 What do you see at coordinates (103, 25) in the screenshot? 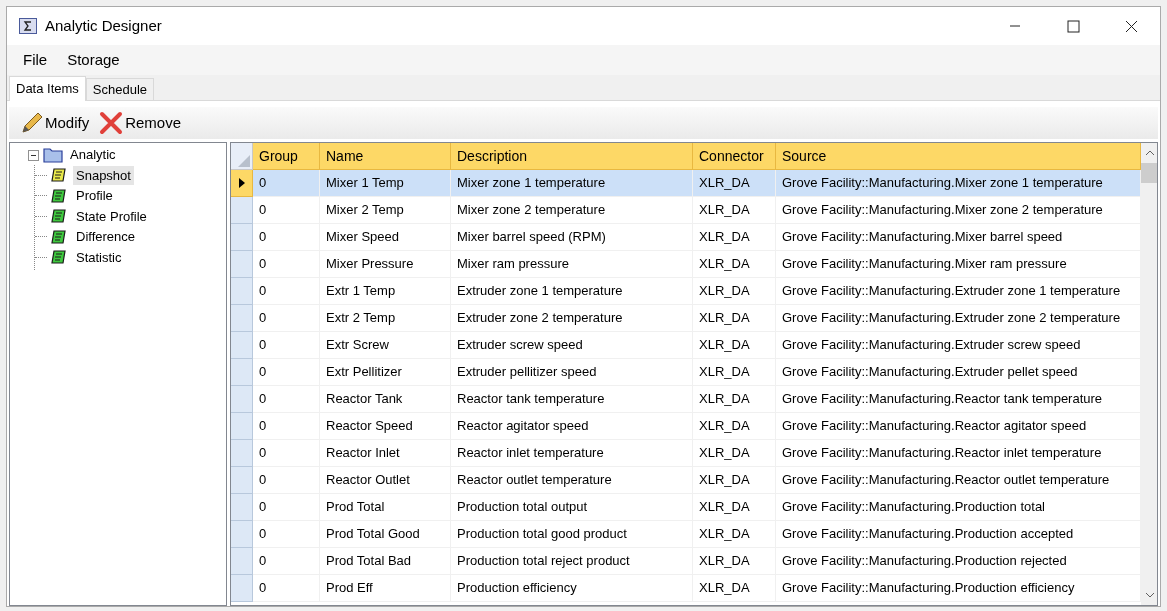
I see `window-title: Analytic Designer` at bounding box center [103, 25].